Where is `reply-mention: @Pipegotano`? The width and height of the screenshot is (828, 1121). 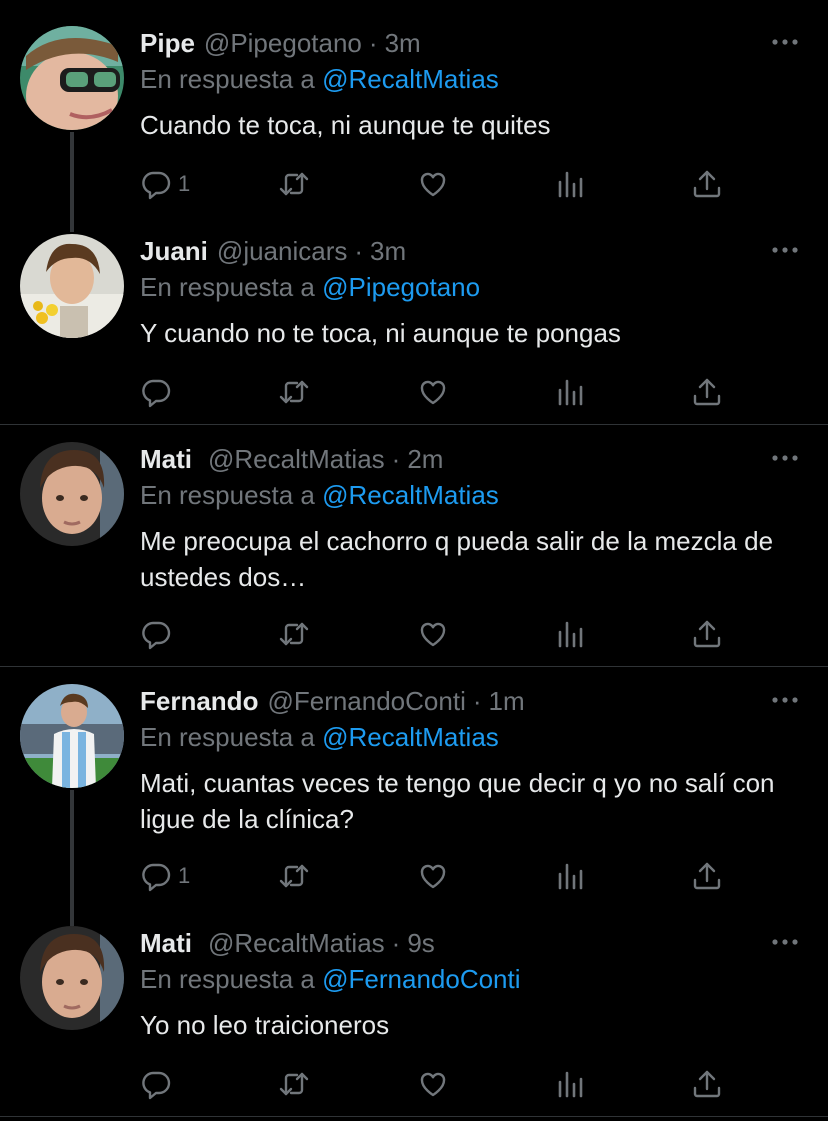
reply-mention: @Pipegotano is located at coordinates (401, 287).